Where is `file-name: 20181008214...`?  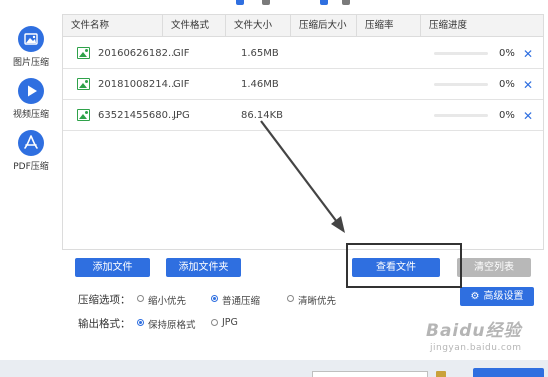 file-name: 20181008214... is located at coordinates (138, 84).